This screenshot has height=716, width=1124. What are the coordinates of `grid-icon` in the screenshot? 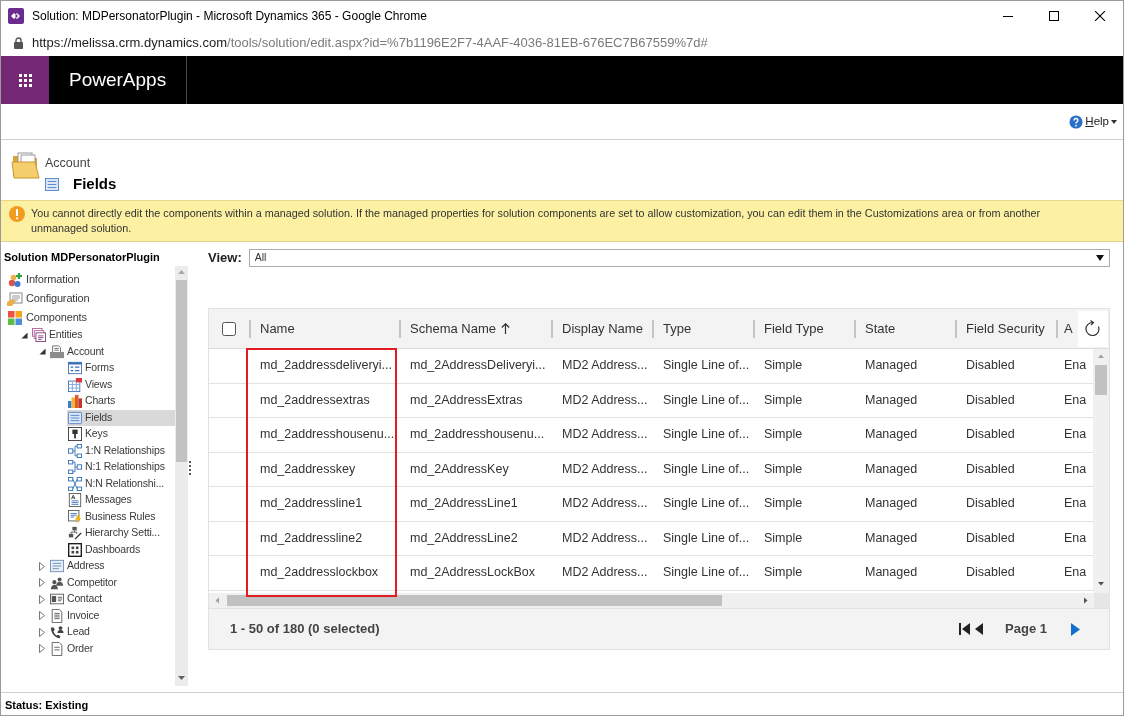 It's located at (25, 80).